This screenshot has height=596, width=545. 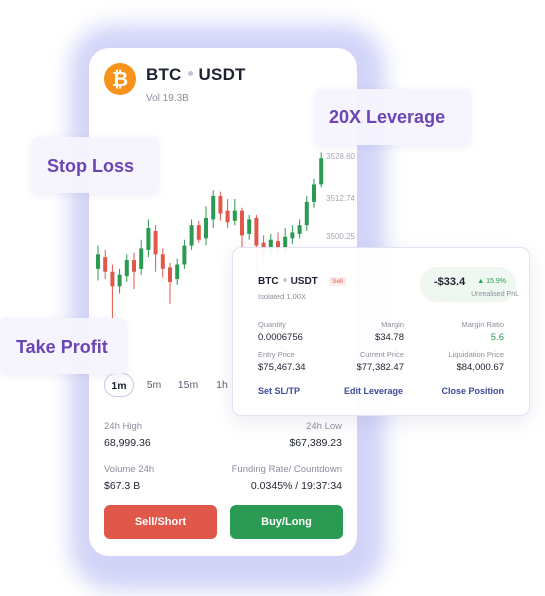 I want to click on stat-value: $67,389.23, so click(x=315, y=443).